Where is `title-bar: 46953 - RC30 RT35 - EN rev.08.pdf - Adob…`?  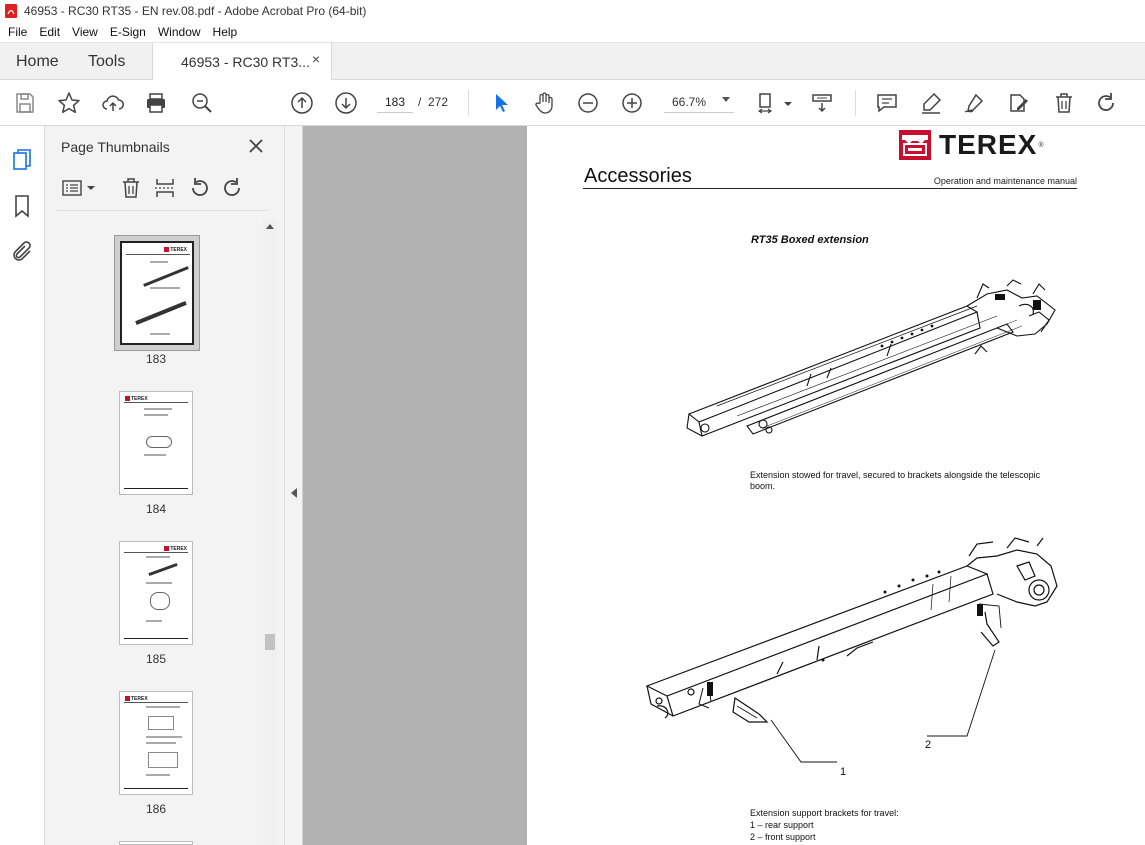
title-bar: 46953 - RC30 RT35 - EN rev.08.pdf - Adob… is located at coordinates (572, 11).